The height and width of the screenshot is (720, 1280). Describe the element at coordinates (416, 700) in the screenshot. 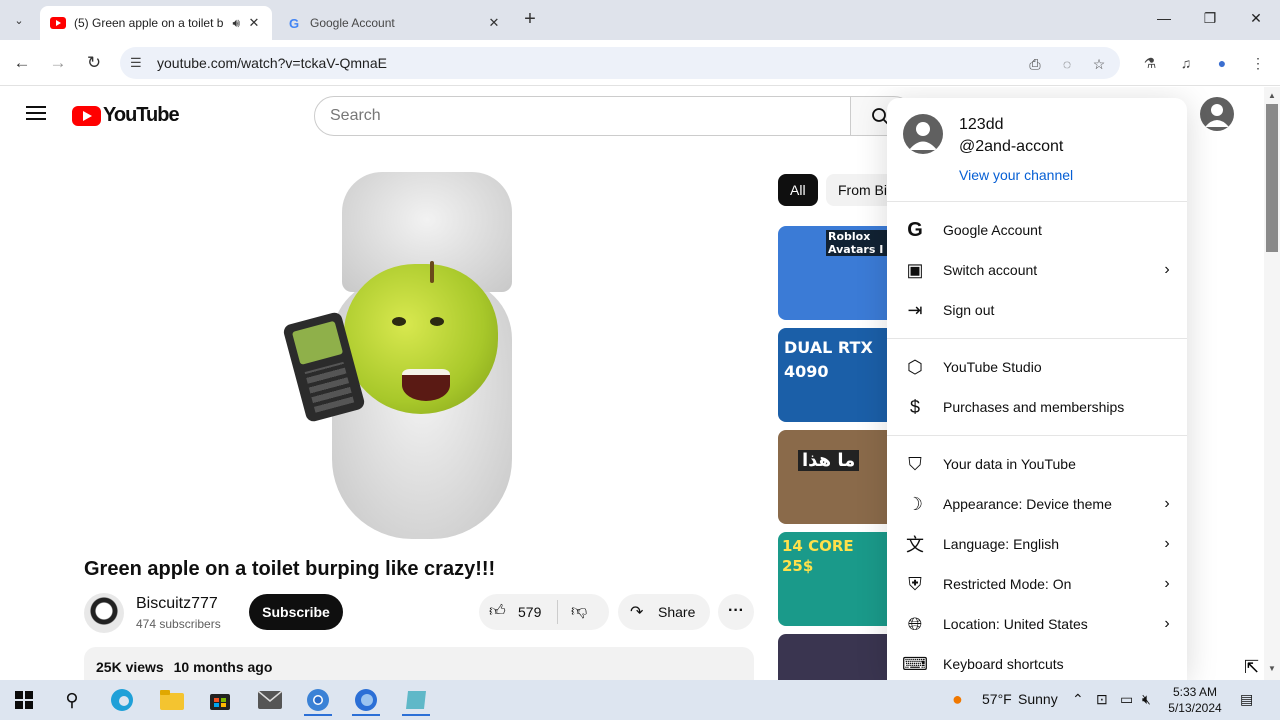

I see `app-window-icon` at that location.